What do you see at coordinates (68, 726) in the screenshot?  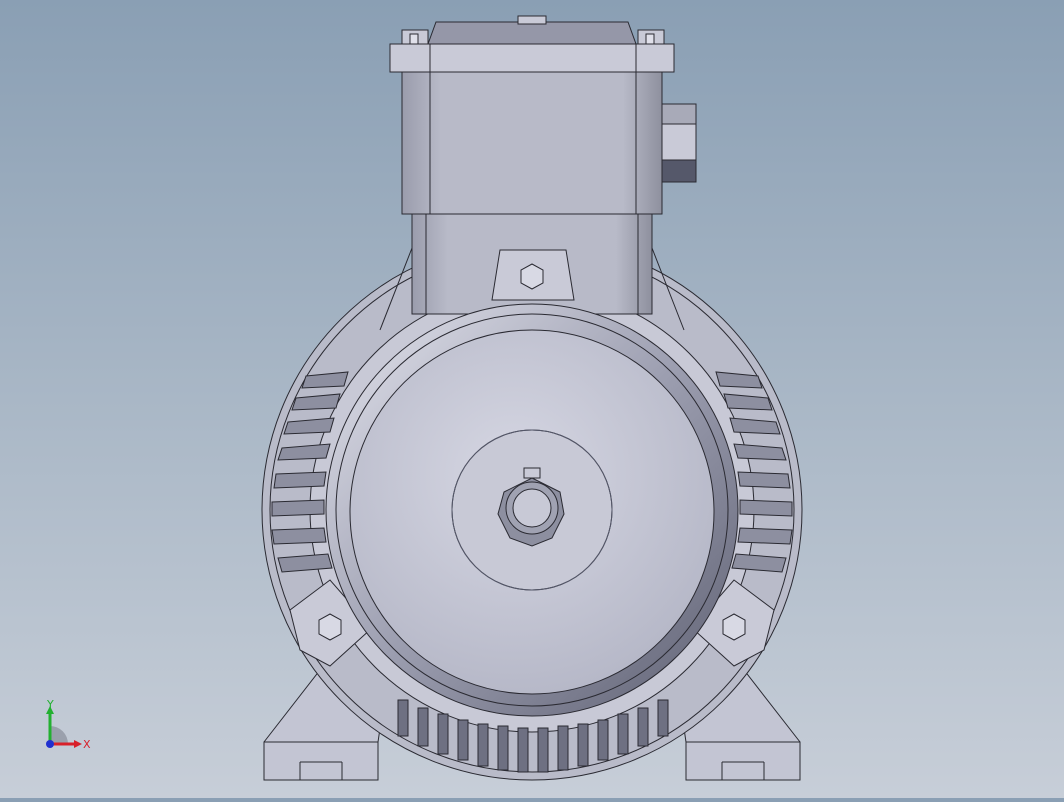 I see `coordinate-triad: Y X` at bounding box center [68, 726].